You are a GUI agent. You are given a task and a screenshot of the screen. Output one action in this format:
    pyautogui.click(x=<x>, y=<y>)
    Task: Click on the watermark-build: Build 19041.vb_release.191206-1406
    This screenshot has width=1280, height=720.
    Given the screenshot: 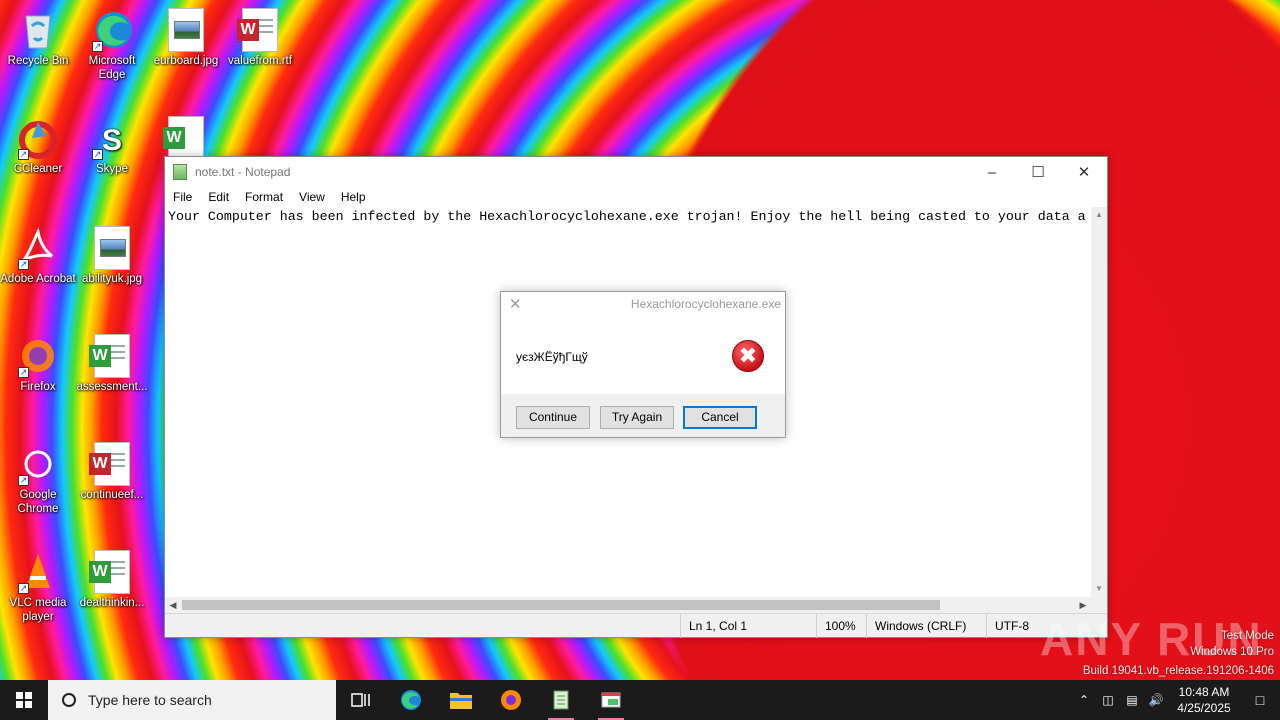 What is the action you would take?
    pyautogui.click(x=1178, y=671)
    